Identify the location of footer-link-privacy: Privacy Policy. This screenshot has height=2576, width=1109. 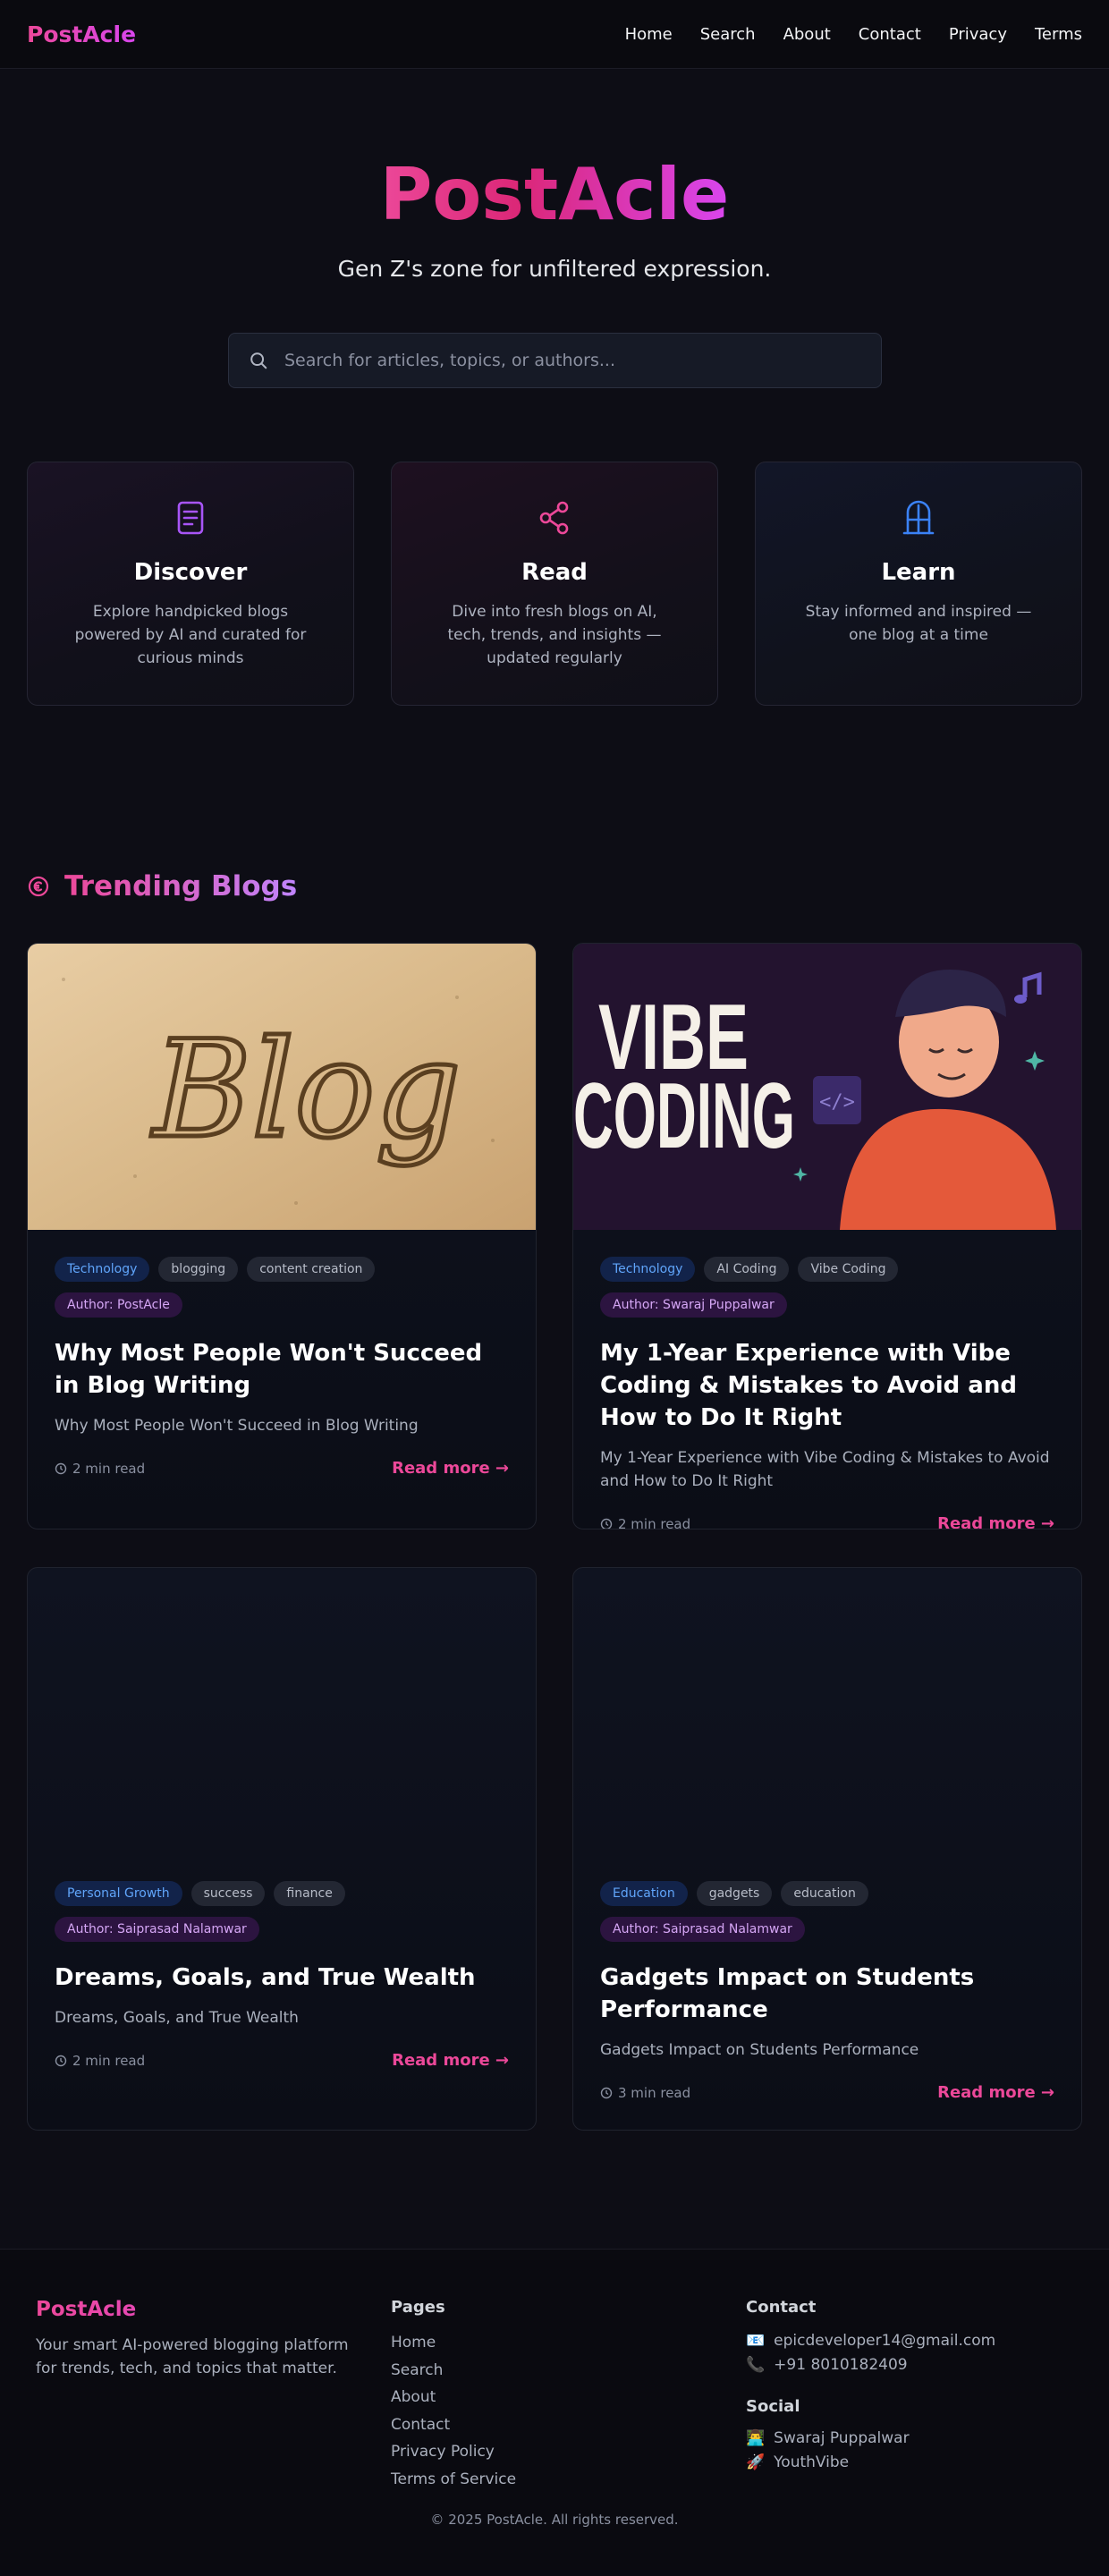
(454, 2452).